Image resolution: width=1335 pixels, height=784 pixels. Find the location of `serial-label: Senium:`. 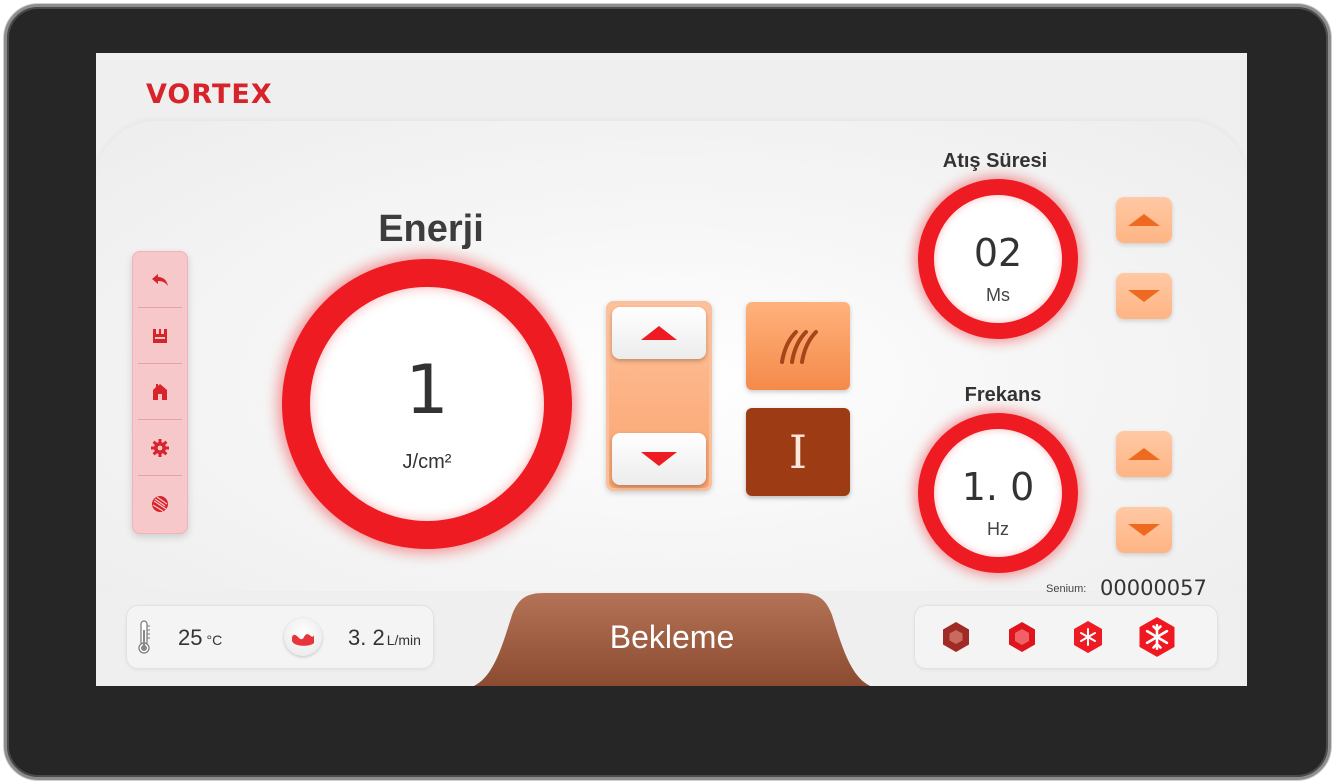

serial-label: Senium: is located at coordinates (1066, 589).